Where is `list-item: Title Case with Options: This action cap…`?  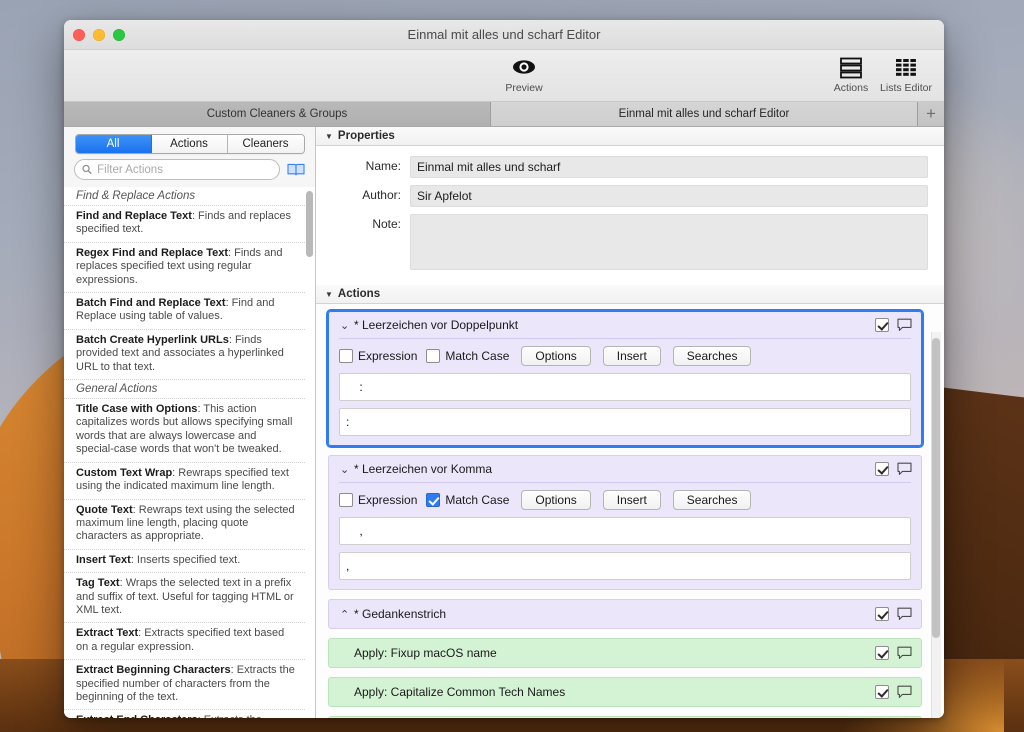 list-item: Title Case with Options: This action cap… is located at coordinates (184, 431).